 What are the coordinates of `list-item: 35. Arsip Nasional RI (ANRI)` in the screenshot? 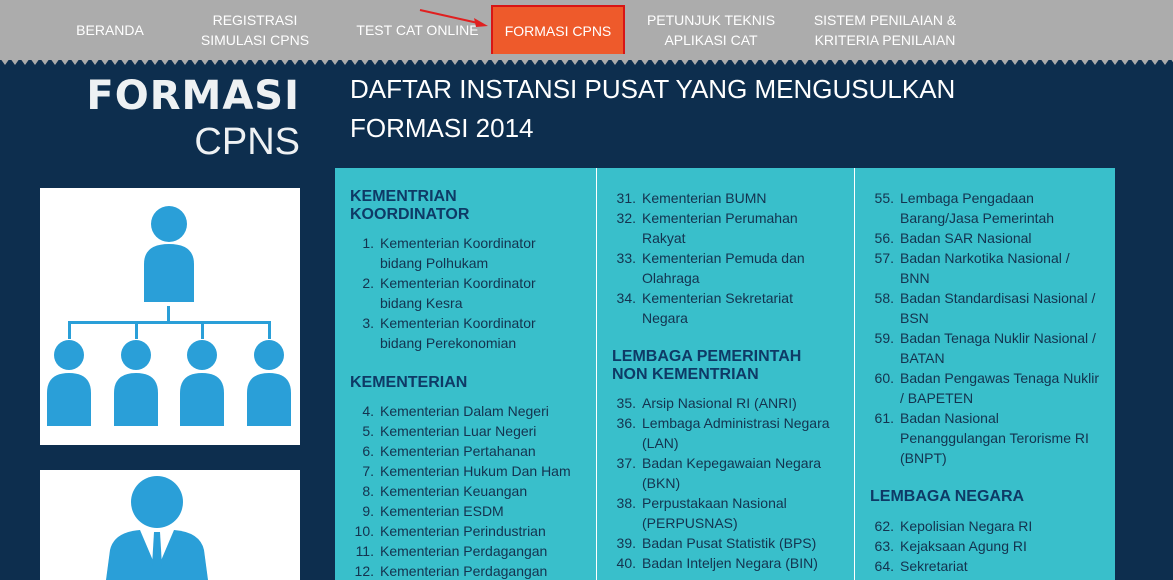 It's located at (706, 403).